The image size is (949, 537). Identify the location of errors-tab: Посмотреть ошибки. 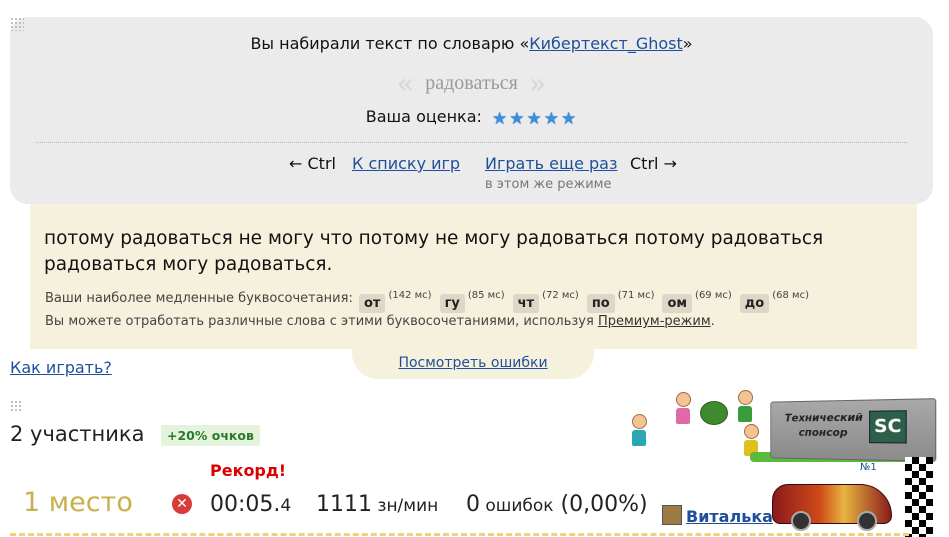
(473, 364).